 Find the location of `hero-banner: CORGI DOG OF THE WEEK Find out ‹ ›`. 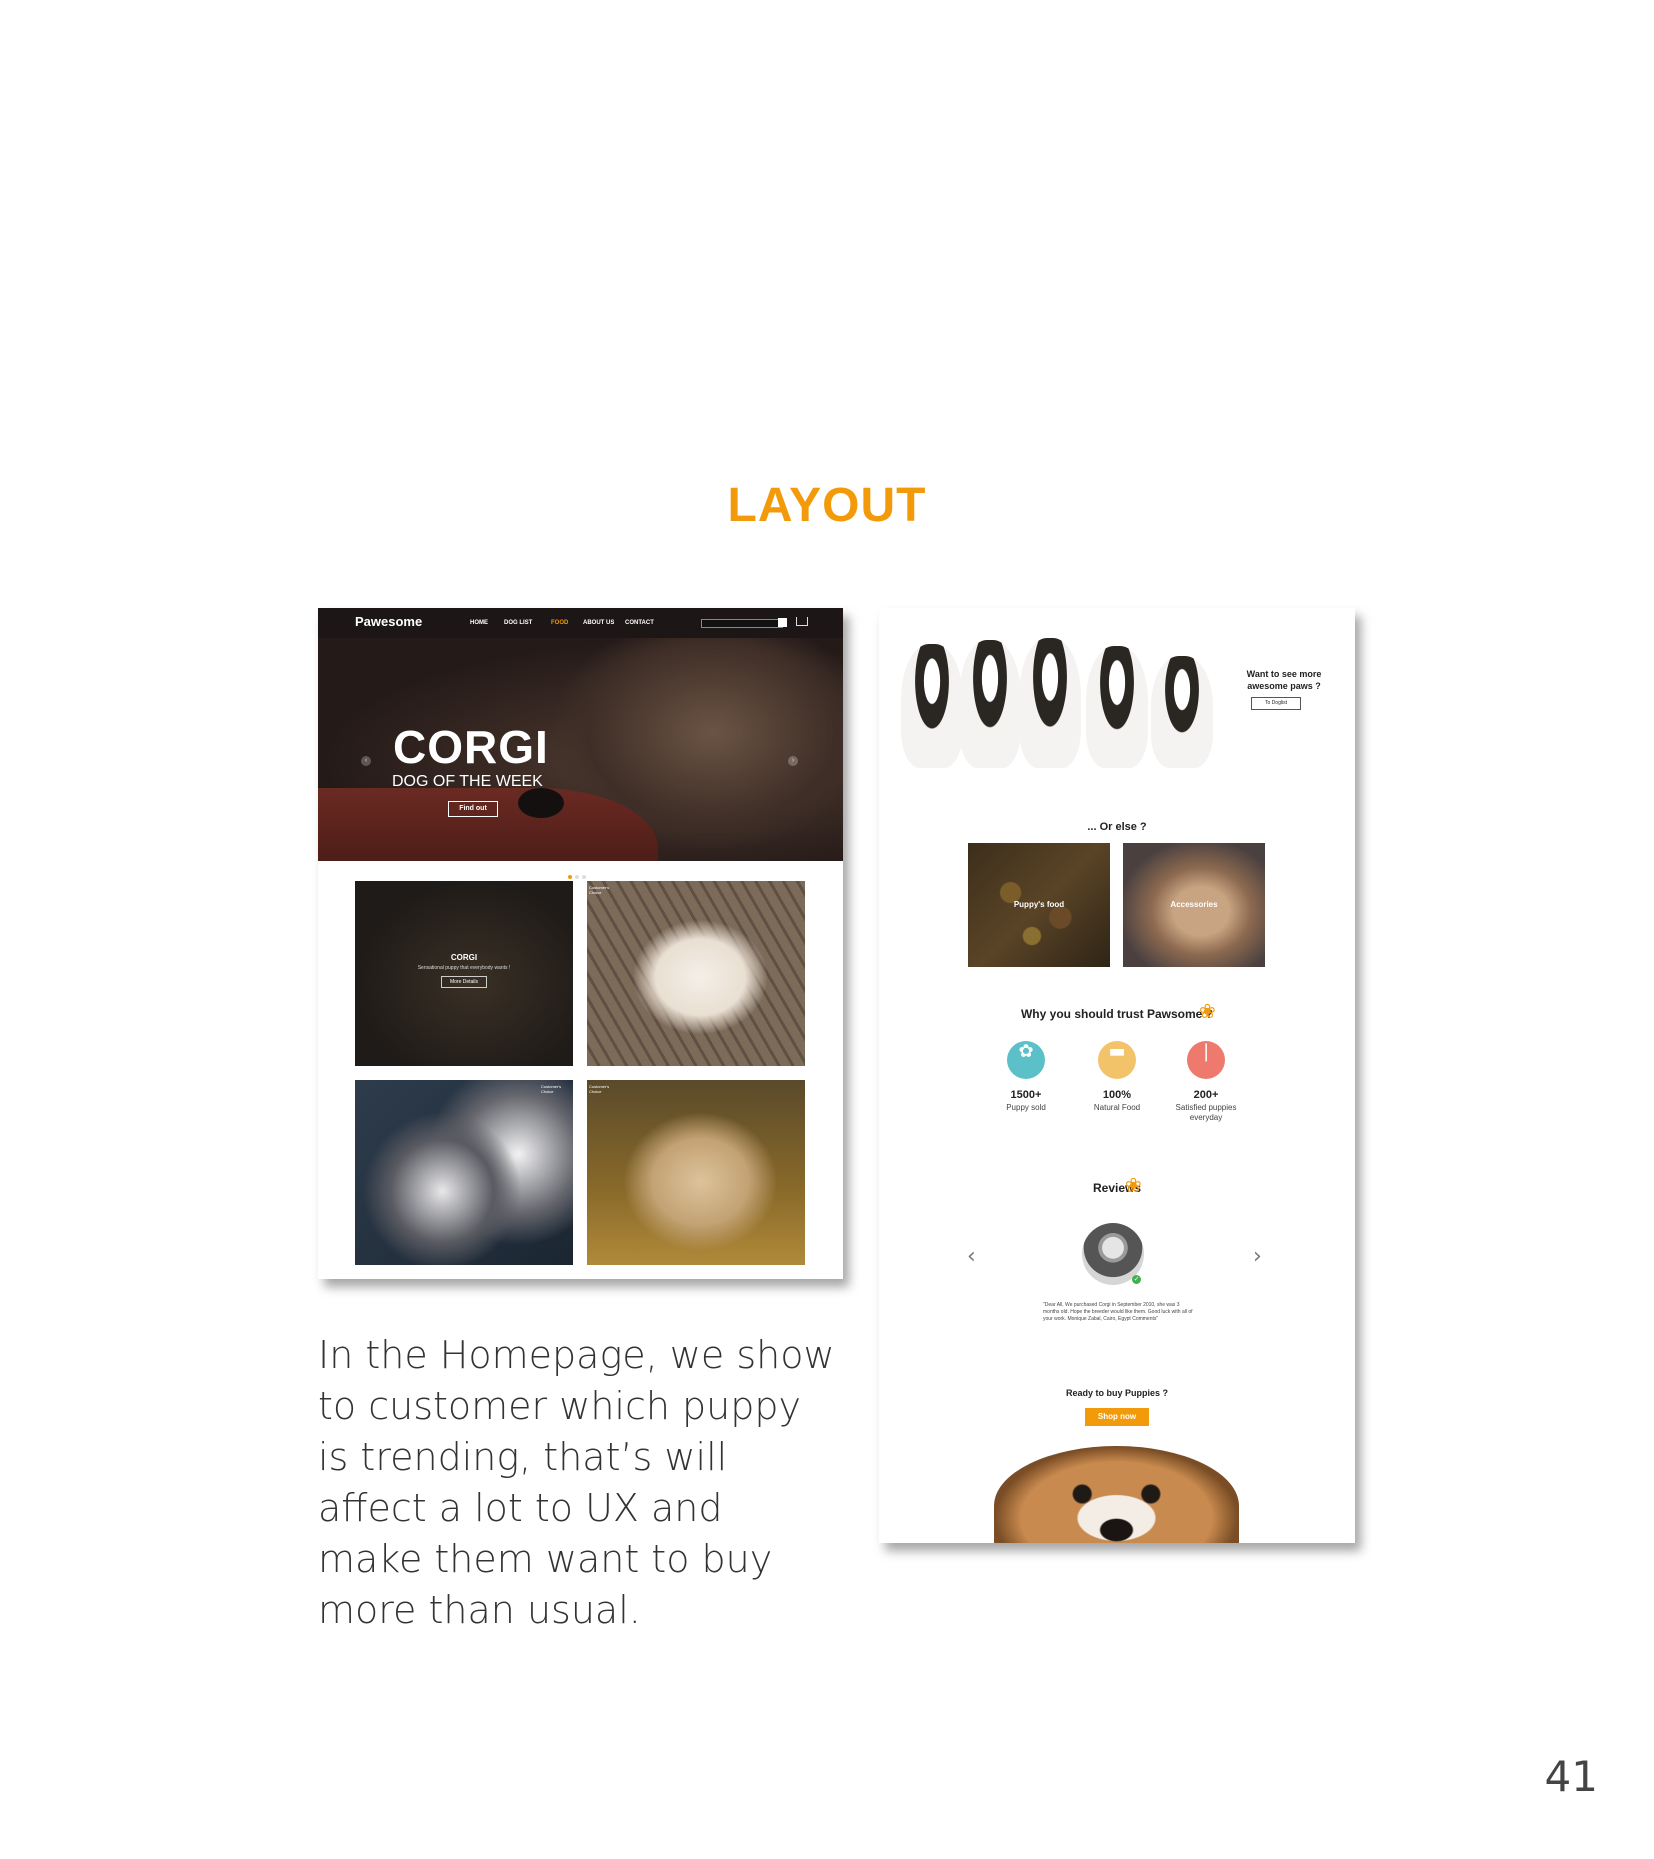

hero-banner: CORGI DOG OF THE WEEK Find out ‹ › is located at coordinates (580, 749).